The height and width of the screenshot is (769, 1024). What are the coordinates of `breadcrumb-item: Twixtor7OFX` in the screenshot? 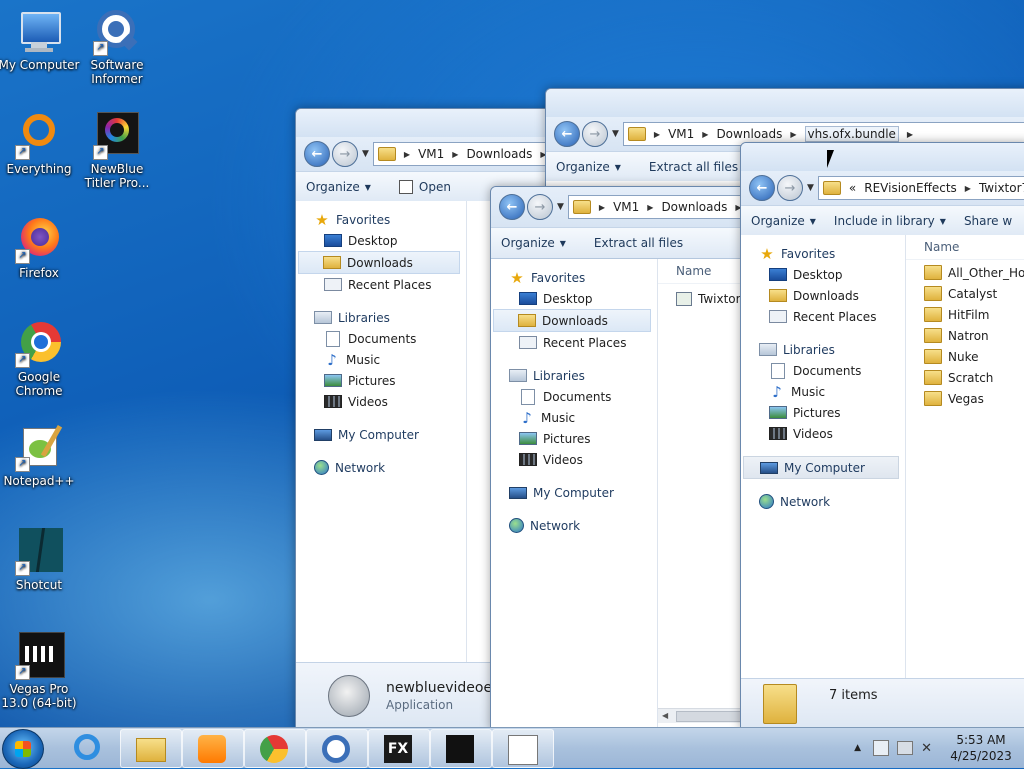 It's located at (1001, 188).